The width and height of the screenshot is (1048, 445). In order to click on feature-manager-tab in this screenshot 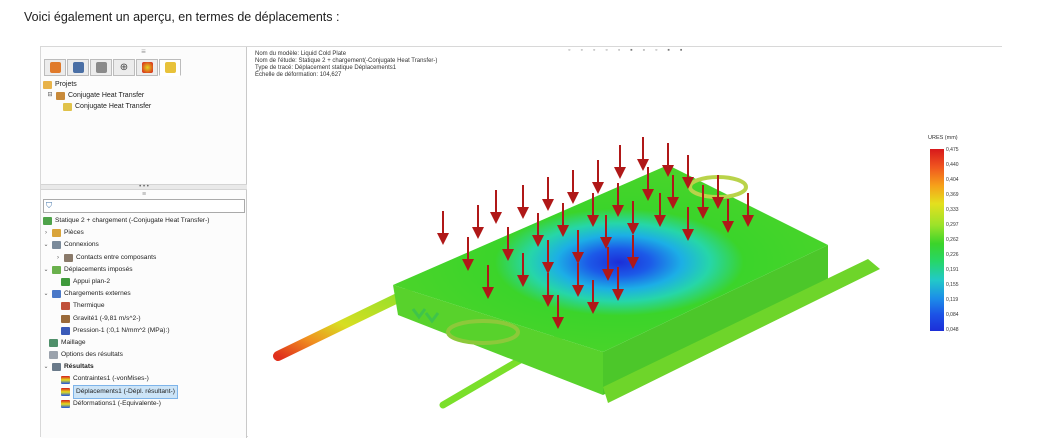, I will do `click(55, 67)`.